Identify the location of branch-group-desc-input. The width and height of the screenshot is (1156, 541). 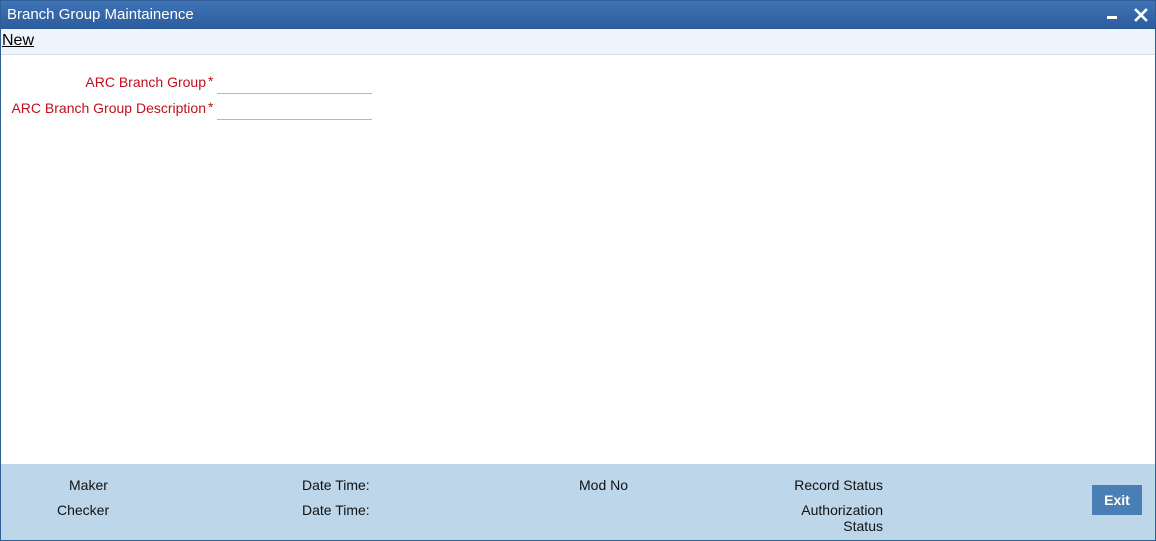
(294, 109).